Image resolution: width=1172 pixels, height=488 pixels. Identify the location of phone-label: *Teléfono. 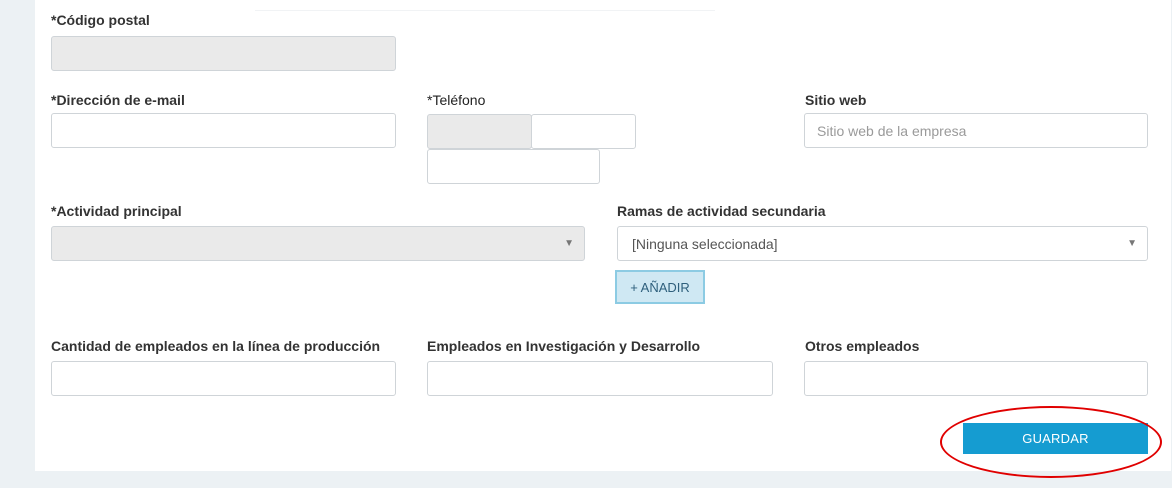
(456, 100).